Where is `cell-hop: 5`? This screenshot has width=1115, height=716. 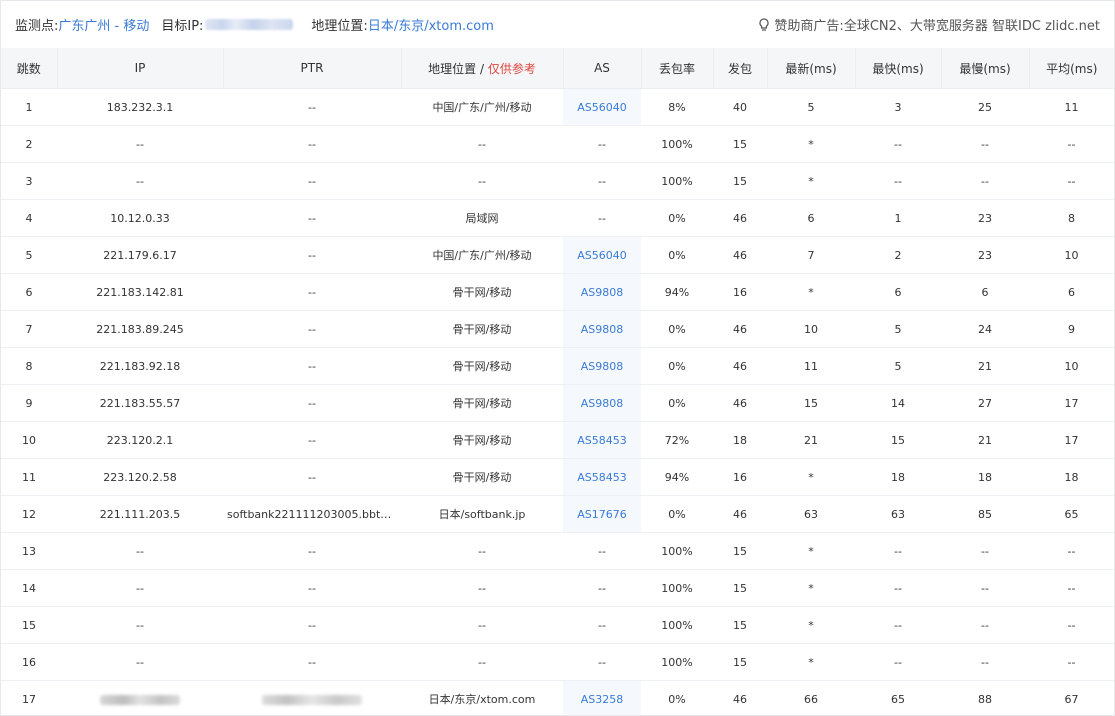
cell-hop: 5 is located at coordinates (29, 255).